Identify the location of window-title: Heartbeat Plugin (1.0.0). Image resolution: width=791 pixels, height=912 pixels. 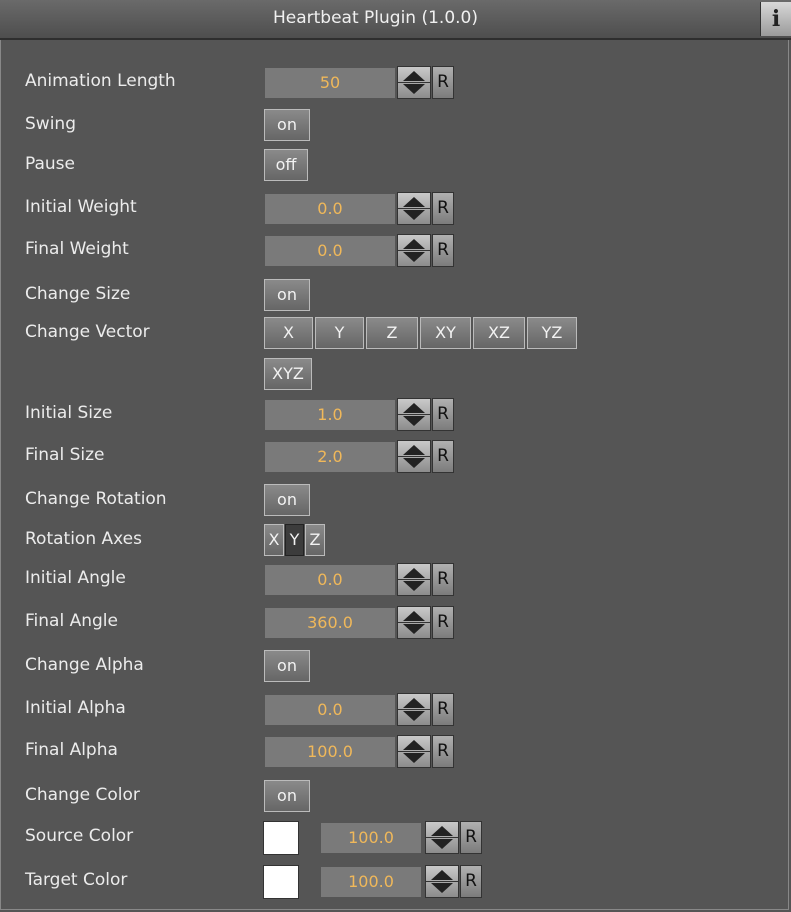
(375, 18).